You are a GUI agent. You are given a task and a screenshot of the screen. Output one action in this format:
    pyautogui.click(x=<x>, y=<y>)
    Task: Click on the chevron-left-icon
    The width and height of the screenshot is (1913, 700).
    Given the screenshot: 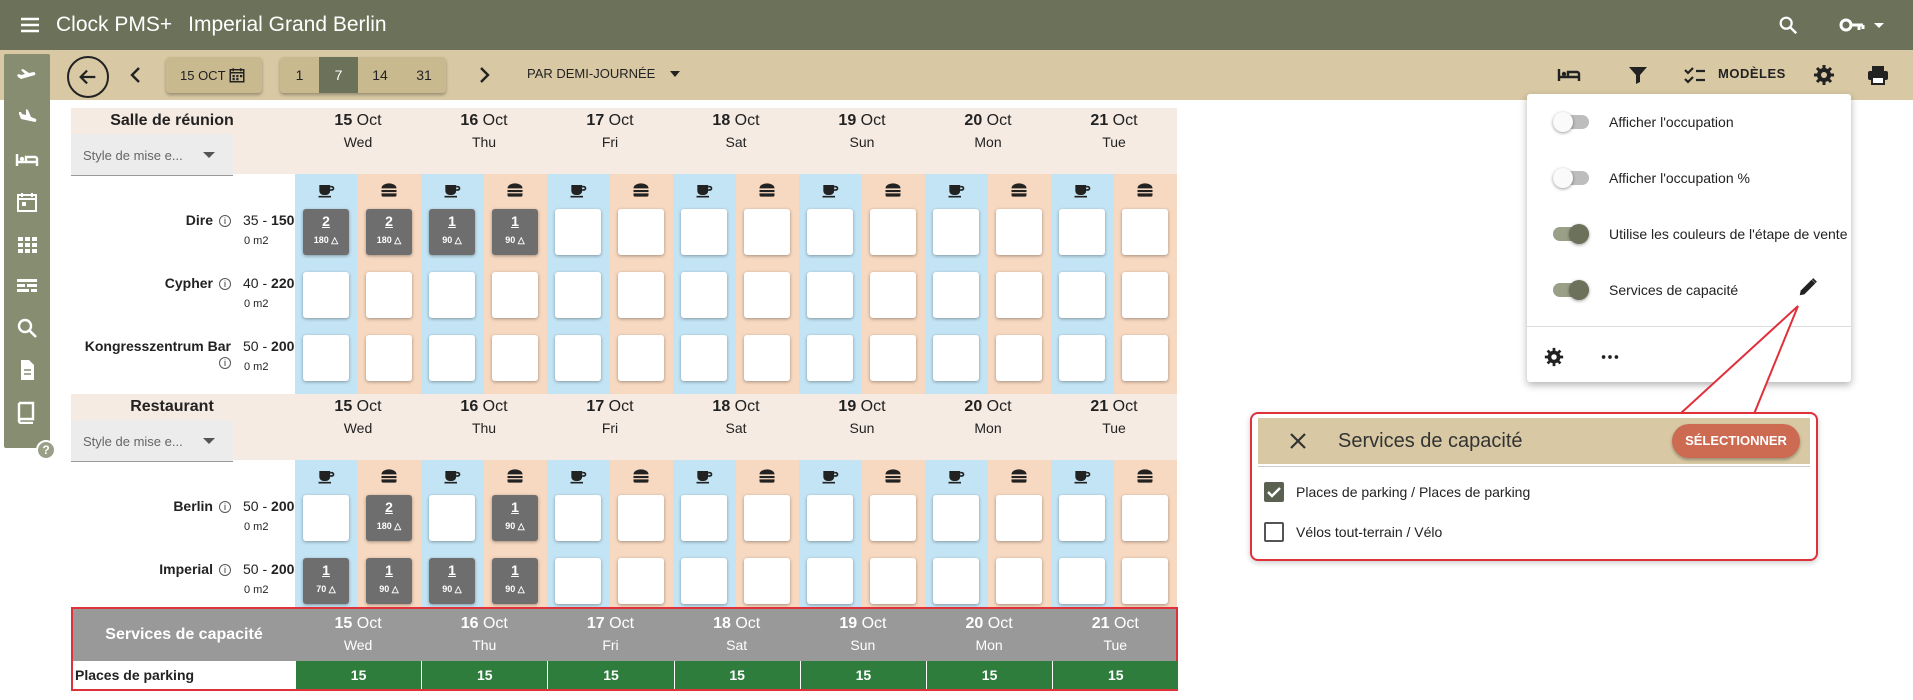 What is the action you would take?
    pyautogui.click(x=136, y=75)
    